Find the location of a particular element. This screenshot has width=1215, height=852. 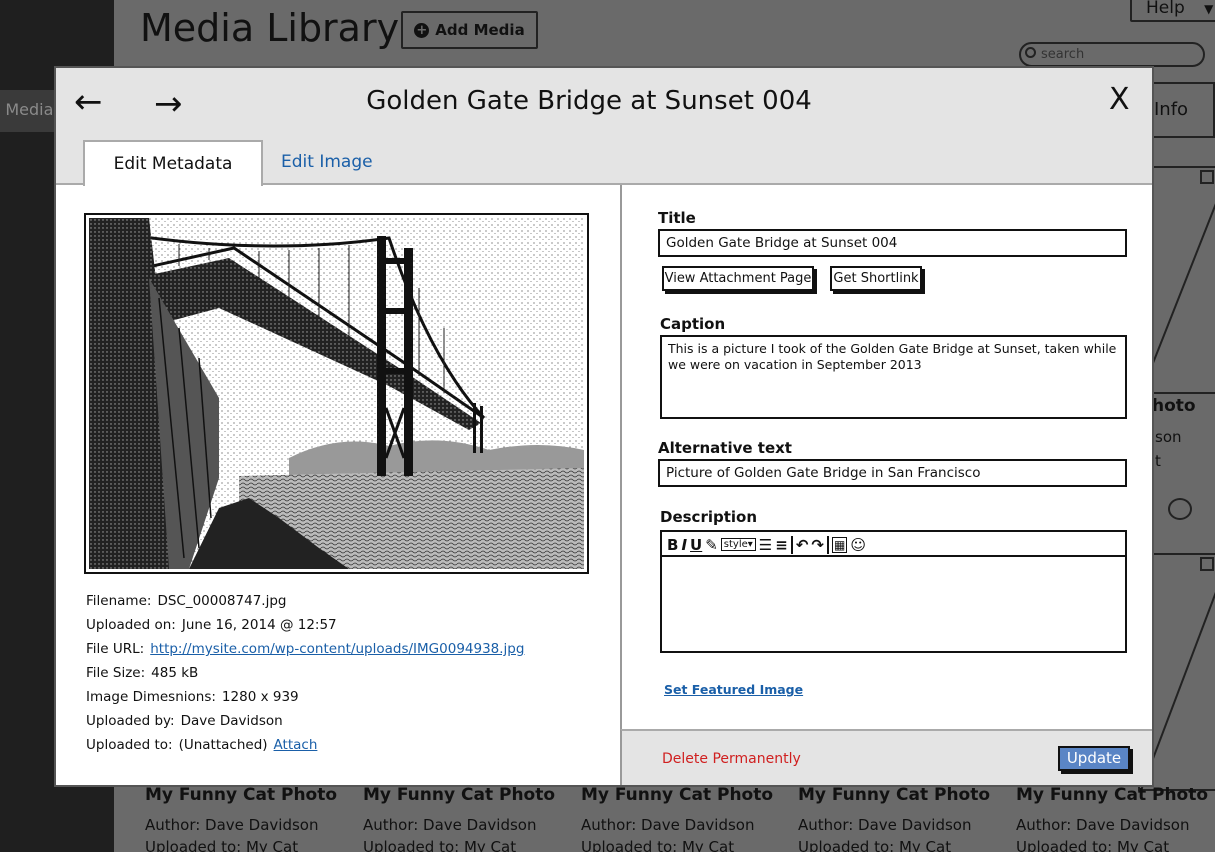

set-featured-image-link: Set Featured Image is located at coordinates (733, 689).